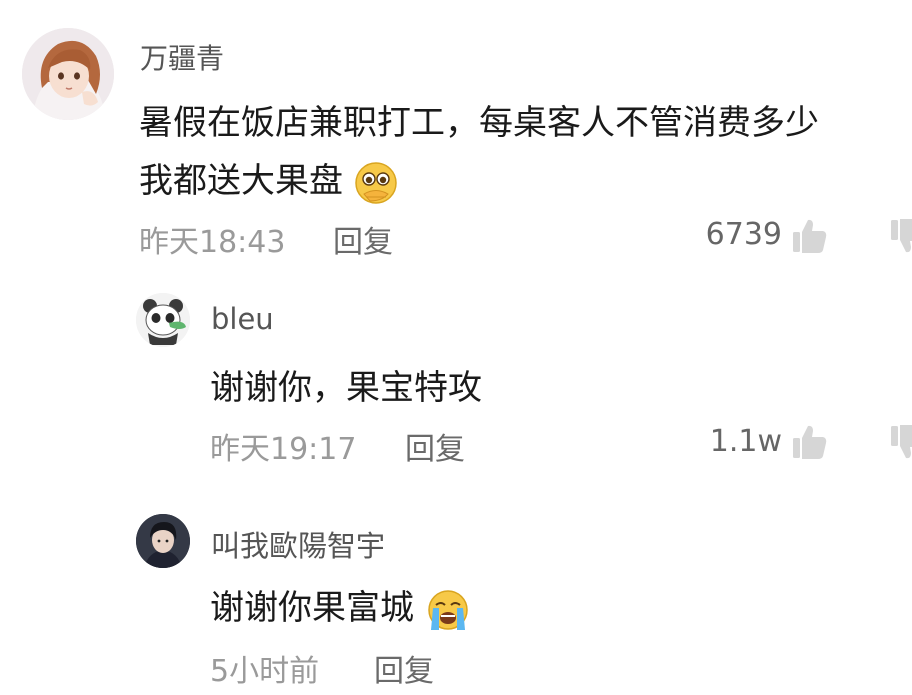  What do you see at coordinates (745, 441) in the screenshot?
I see `like-count: 1.1w` at bounding box center [745, 441].